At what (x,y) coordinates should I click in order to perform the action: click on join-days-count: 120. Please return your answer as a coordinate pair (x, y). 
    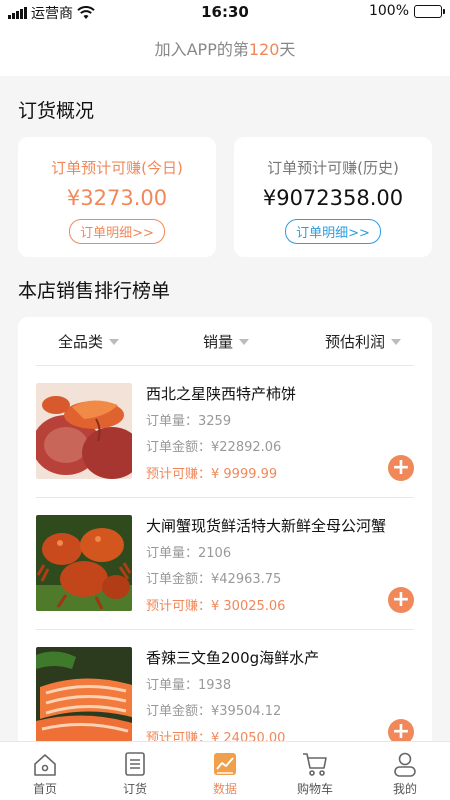
    Looking at the image, I should click on (264, 49).